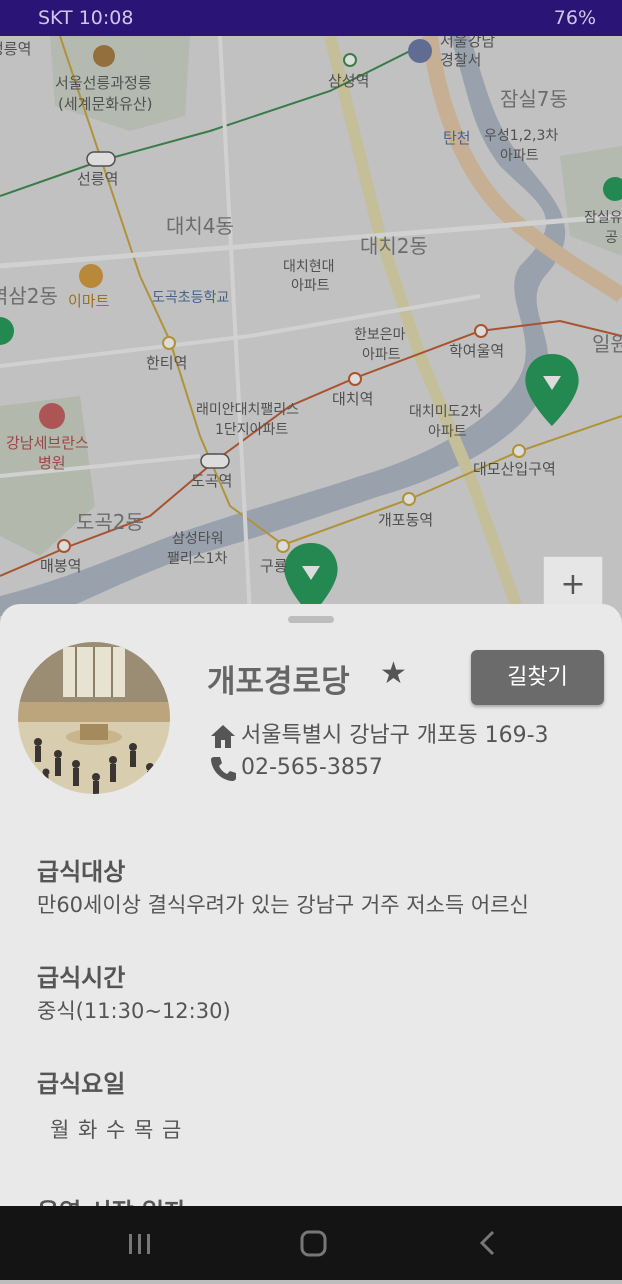 Image resolution: width=622 pixels, height=1284 pixels. I want to click on map-label: 공, so click(611, 238).